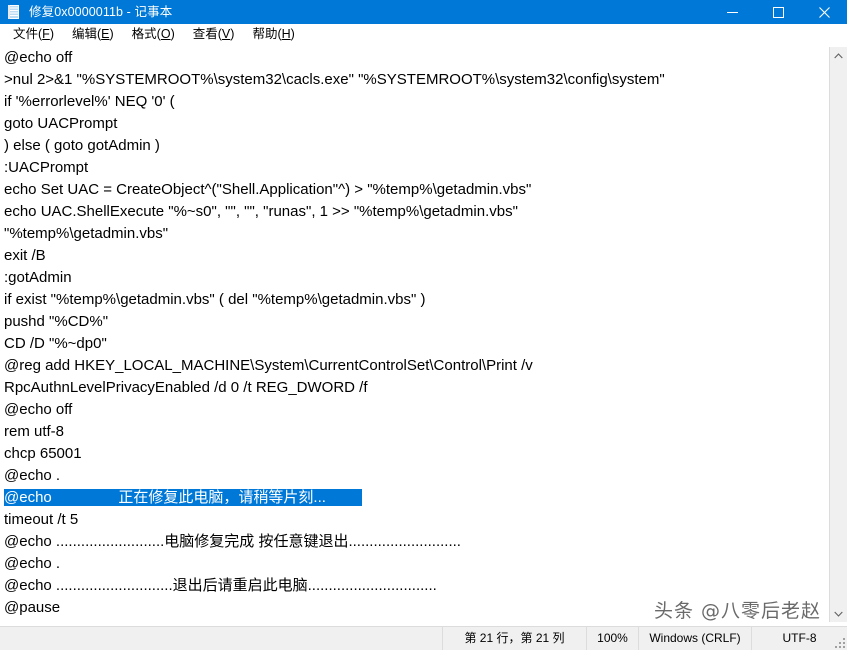 Image resolution: width=847 pixels, height=650 pixels. I want to click on menu-format: 格式(O), so click(153, 35).